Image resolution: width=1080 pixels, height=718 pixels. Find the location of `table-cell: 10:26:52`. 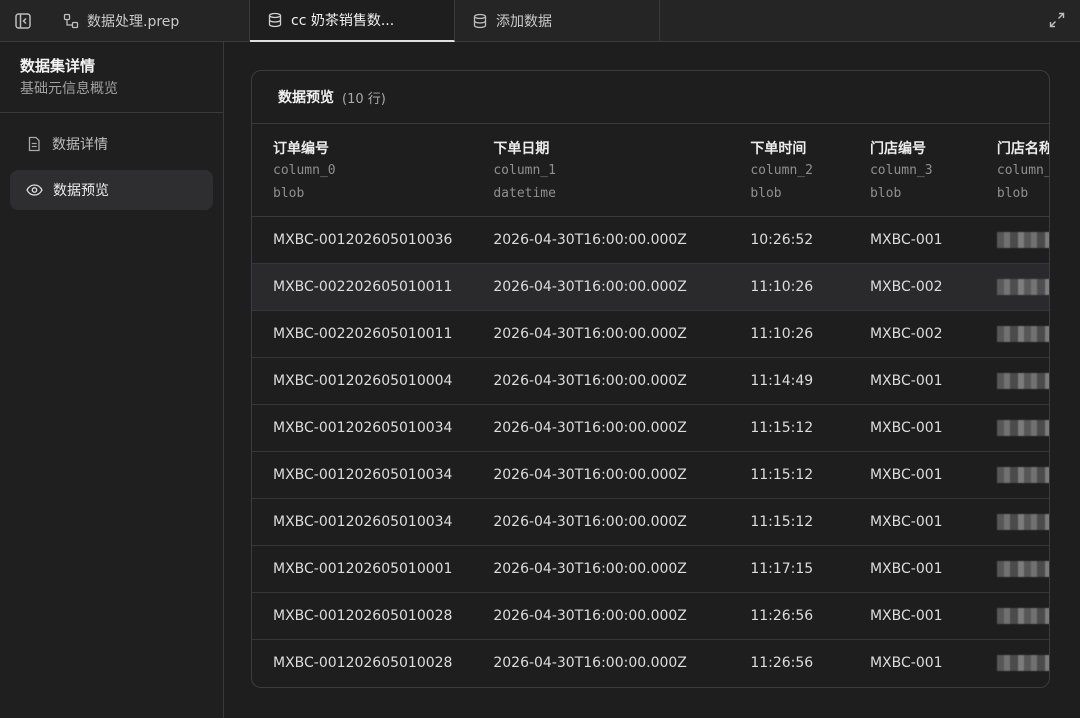

table-cell: 10:26:52 is located at coordinates (782, 239).